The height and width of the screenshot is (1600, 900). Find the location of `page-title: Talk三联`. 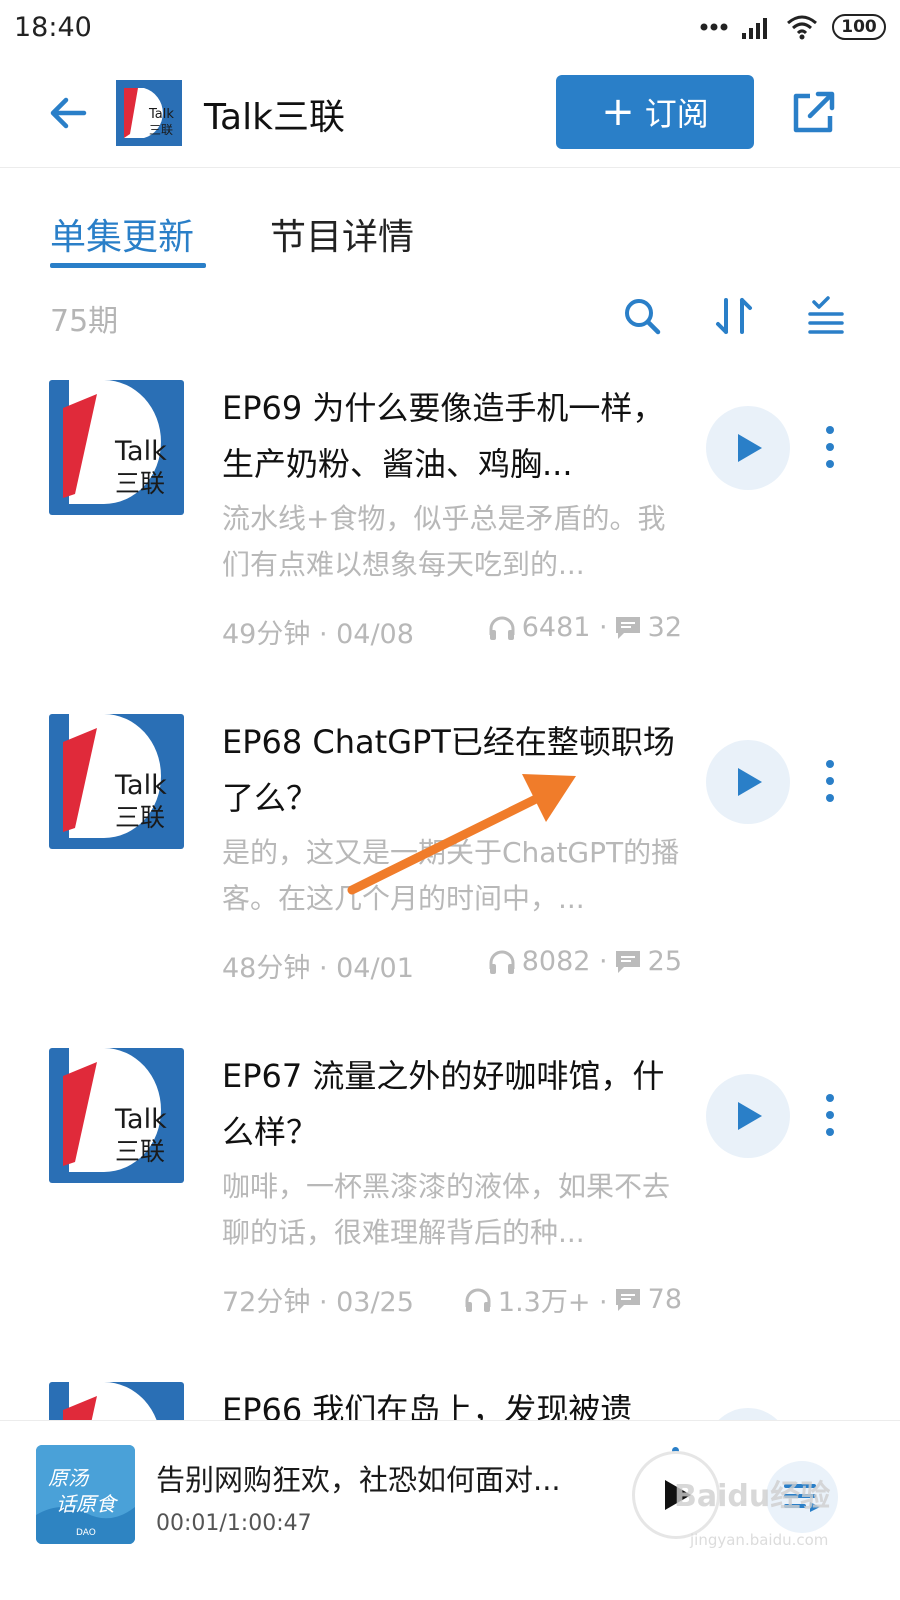

page-title: Talk三联 is located at coordinates (274, 117).